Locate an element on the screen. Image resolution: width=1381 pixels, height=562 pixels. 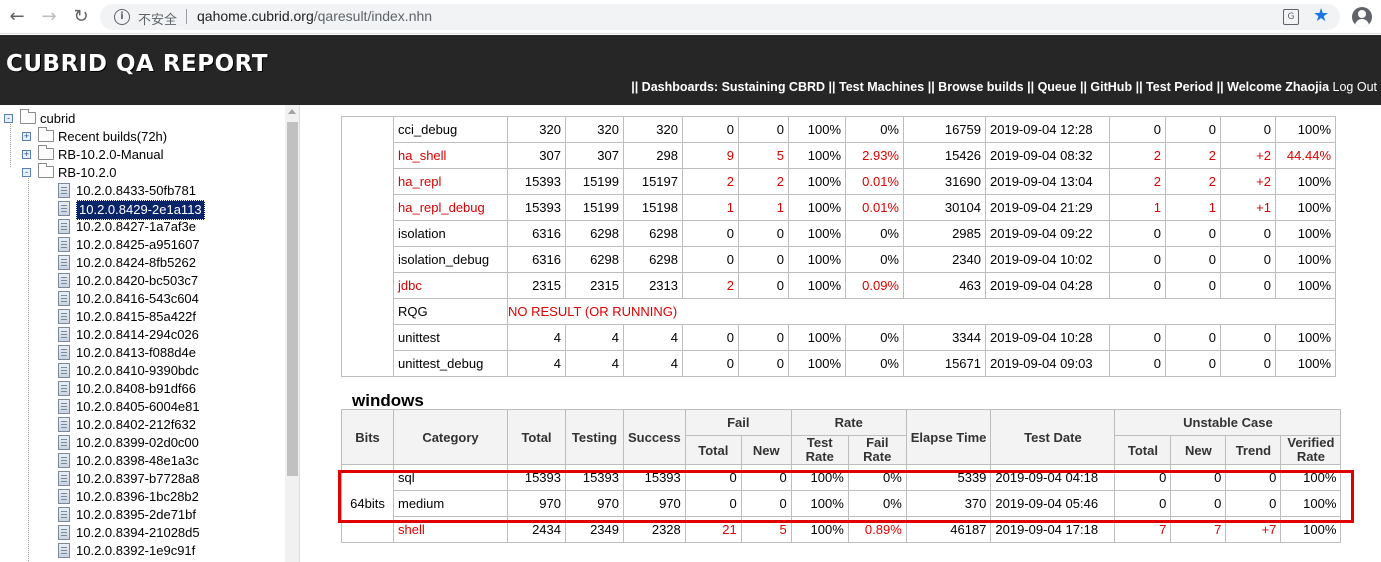
back-arrow-icon: ← is located at coordinates (17, 17).